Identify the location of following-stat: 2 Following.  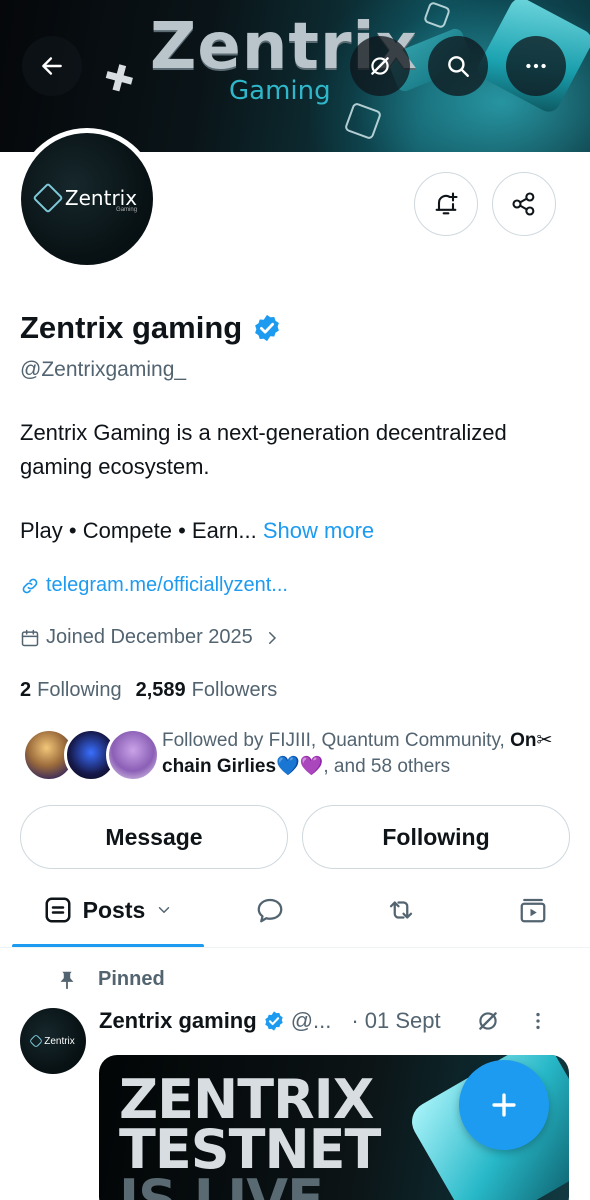
(71, 690).